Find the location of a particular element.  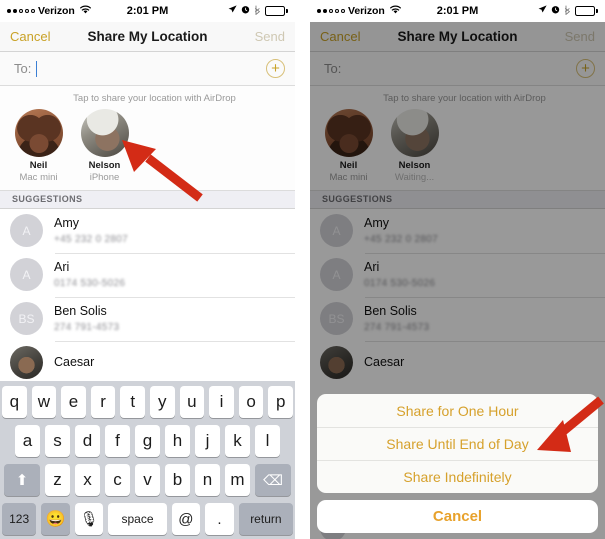

key-p: p is located at coordinates (280, 402).